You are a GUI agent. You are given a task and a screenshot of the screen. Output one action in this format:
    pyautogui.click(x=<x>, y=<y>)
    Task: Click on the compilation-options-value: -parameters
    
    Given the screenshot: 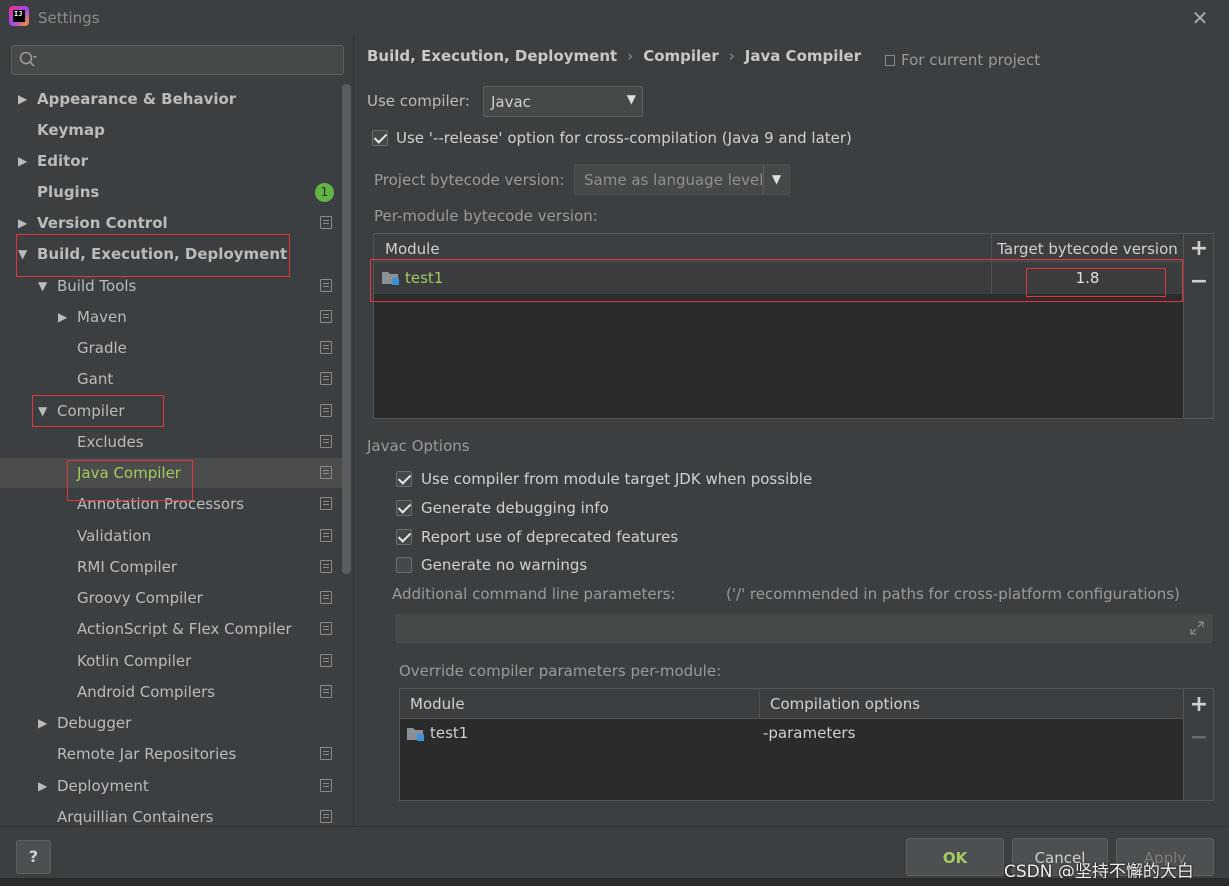 What is the action you would take?
    pyautogui.click(x=809, y=733)
    